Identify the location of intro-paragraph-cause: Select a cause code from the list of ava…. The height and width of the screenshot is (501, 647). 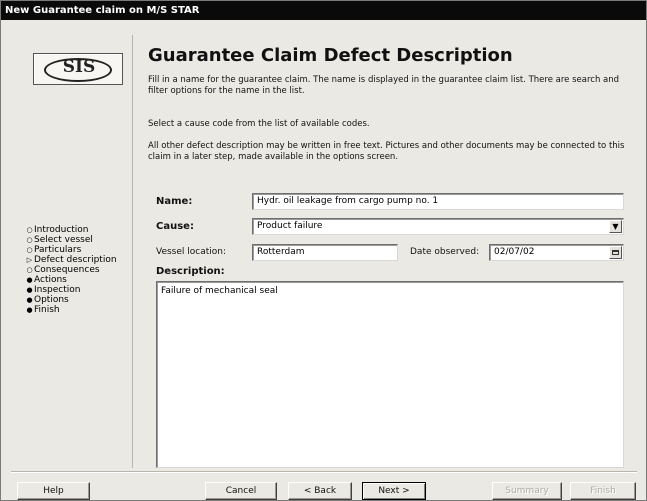
(259, 124).